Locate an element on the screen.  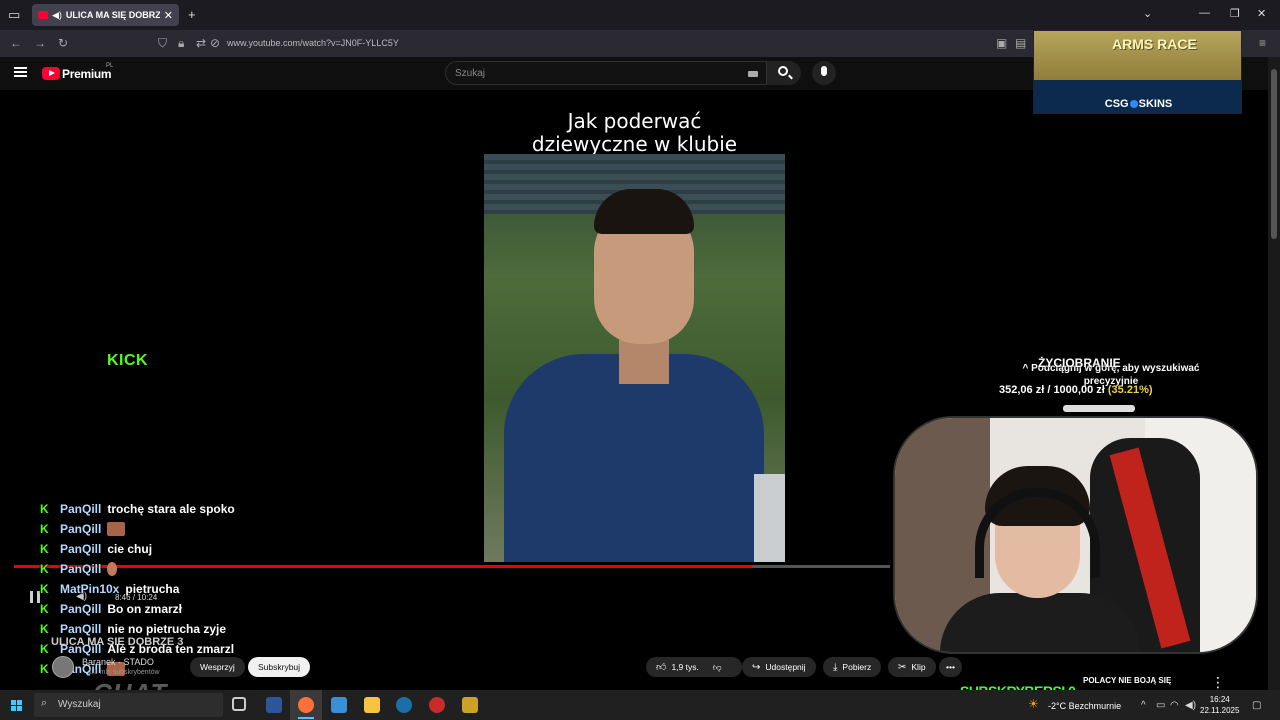
video-progress-bar is located at coordinates (452, 566).